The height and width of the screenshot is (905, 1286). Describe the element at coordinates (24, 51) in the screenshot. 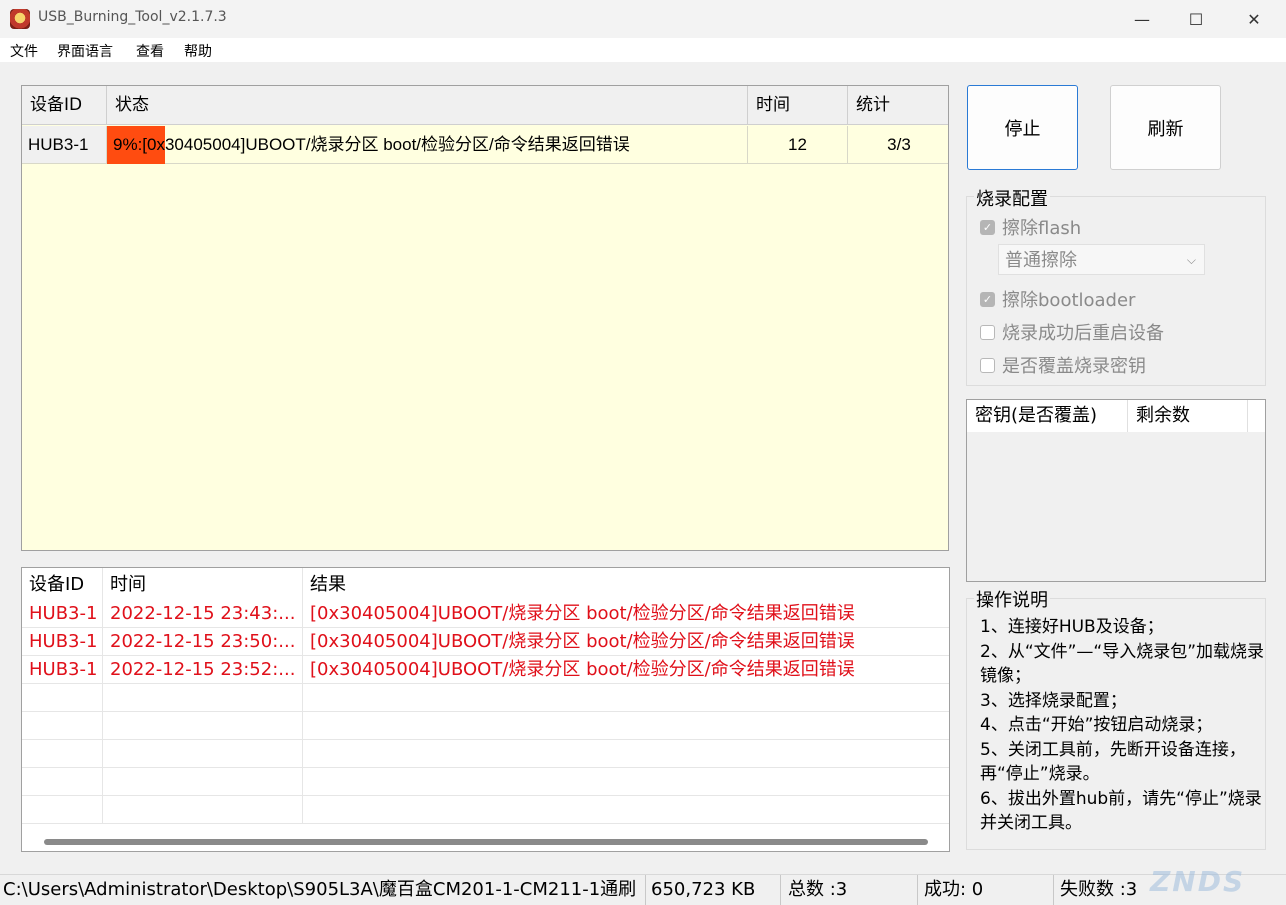

I see `menu-file: 文件` at that location.